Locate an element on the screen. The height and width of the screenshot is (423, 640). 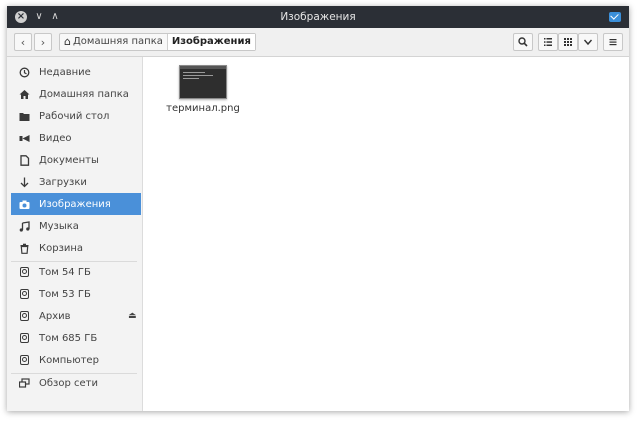
home-icon is located at coordinates (24, 94).